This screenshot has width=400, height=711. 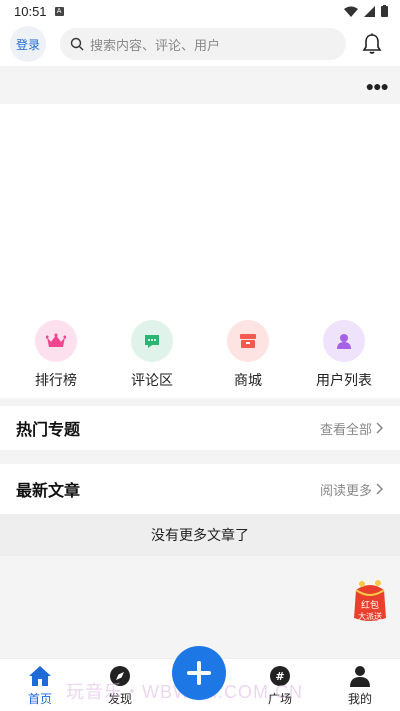 I want to click on red-packet-icon: 红包 大派送, so click(x=370, y=600).